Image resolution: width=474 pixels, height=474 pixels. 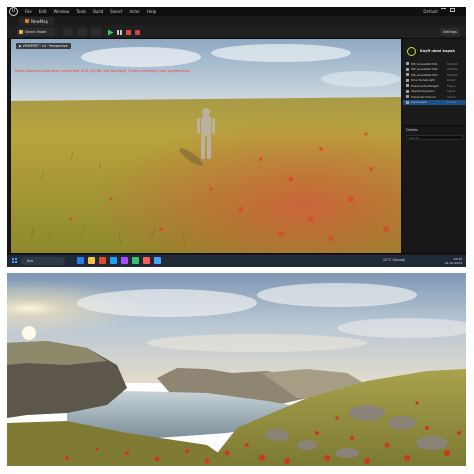 I want to click on tab-level: NewMap, so click(x=37, y=21).